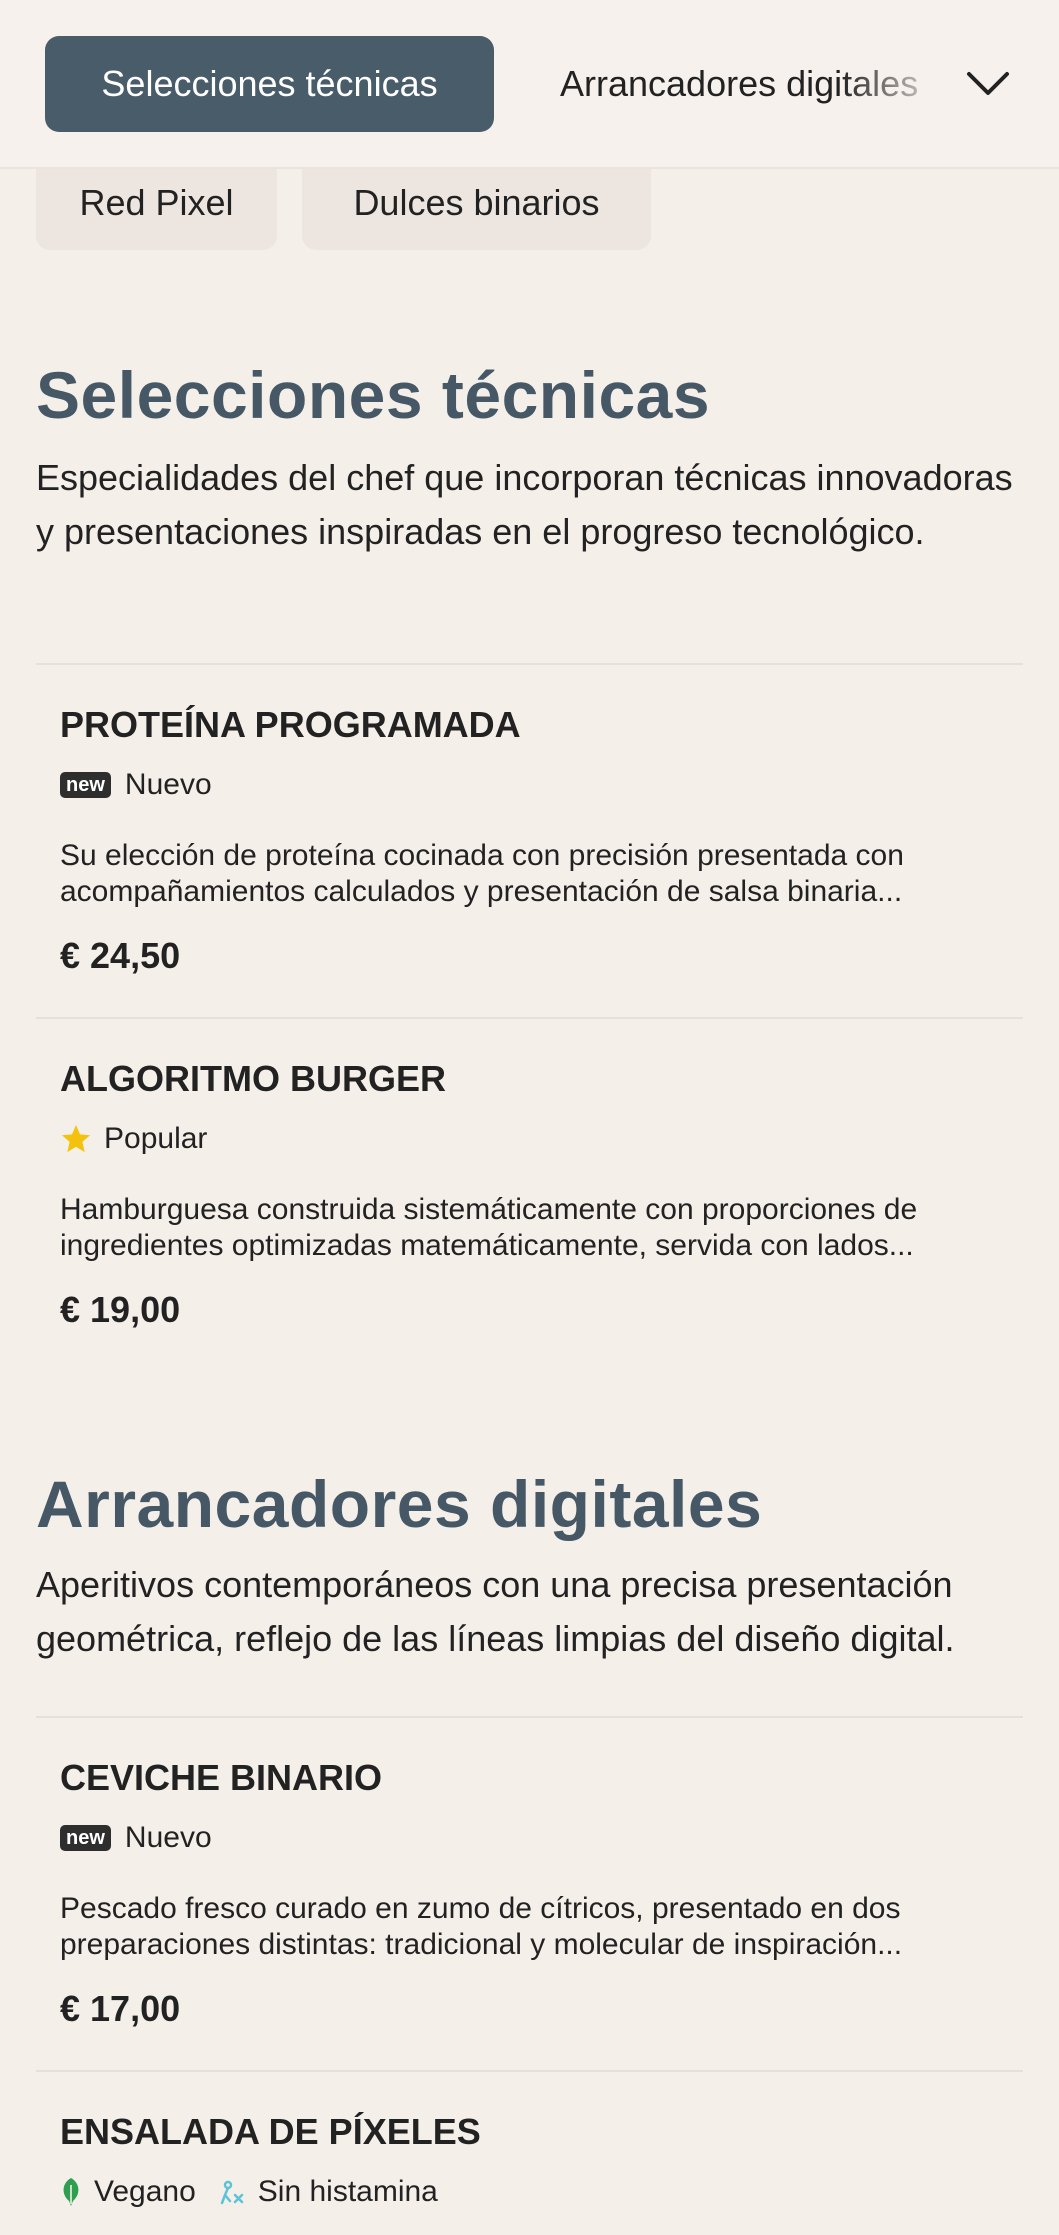 The height and width of the screenshot is (2235, 1059). I want to click on expand-categories-button, so click(988, 84).